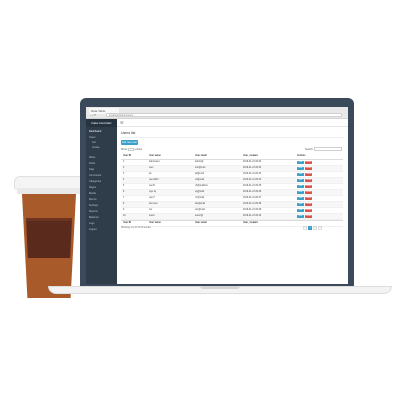 The width and height of the screenshot is (400, 400). What do you see at coordinates (201, 223) in the screenshot?
I see `footer-user-email: User email` at bounding box center [201, 223].